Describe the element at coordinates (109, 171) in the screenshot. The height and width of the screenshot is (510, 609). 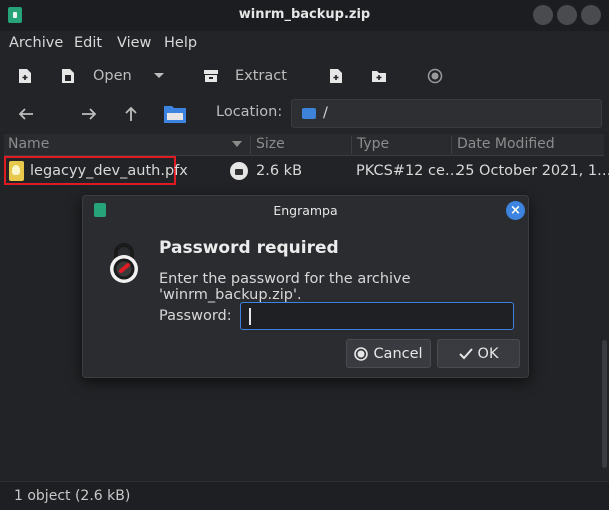
I see `file-name: legacyy_dev_auth.pfx` at that location.